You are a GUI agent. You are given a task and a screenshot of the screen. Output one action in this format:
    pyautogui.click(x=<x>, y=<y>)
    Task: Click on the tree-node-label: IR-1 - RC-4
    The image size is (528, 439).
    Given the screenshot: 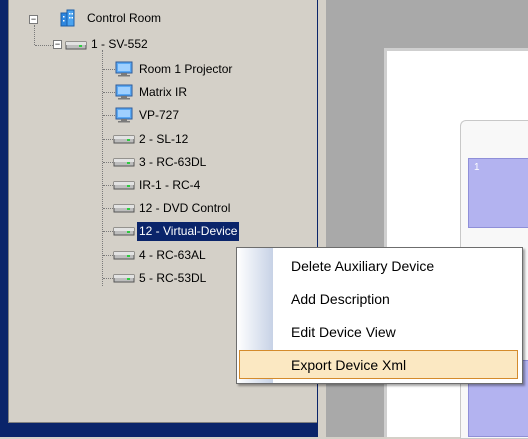 What is the action you would take?
    pyautogui.click(x=170, y=185)
    